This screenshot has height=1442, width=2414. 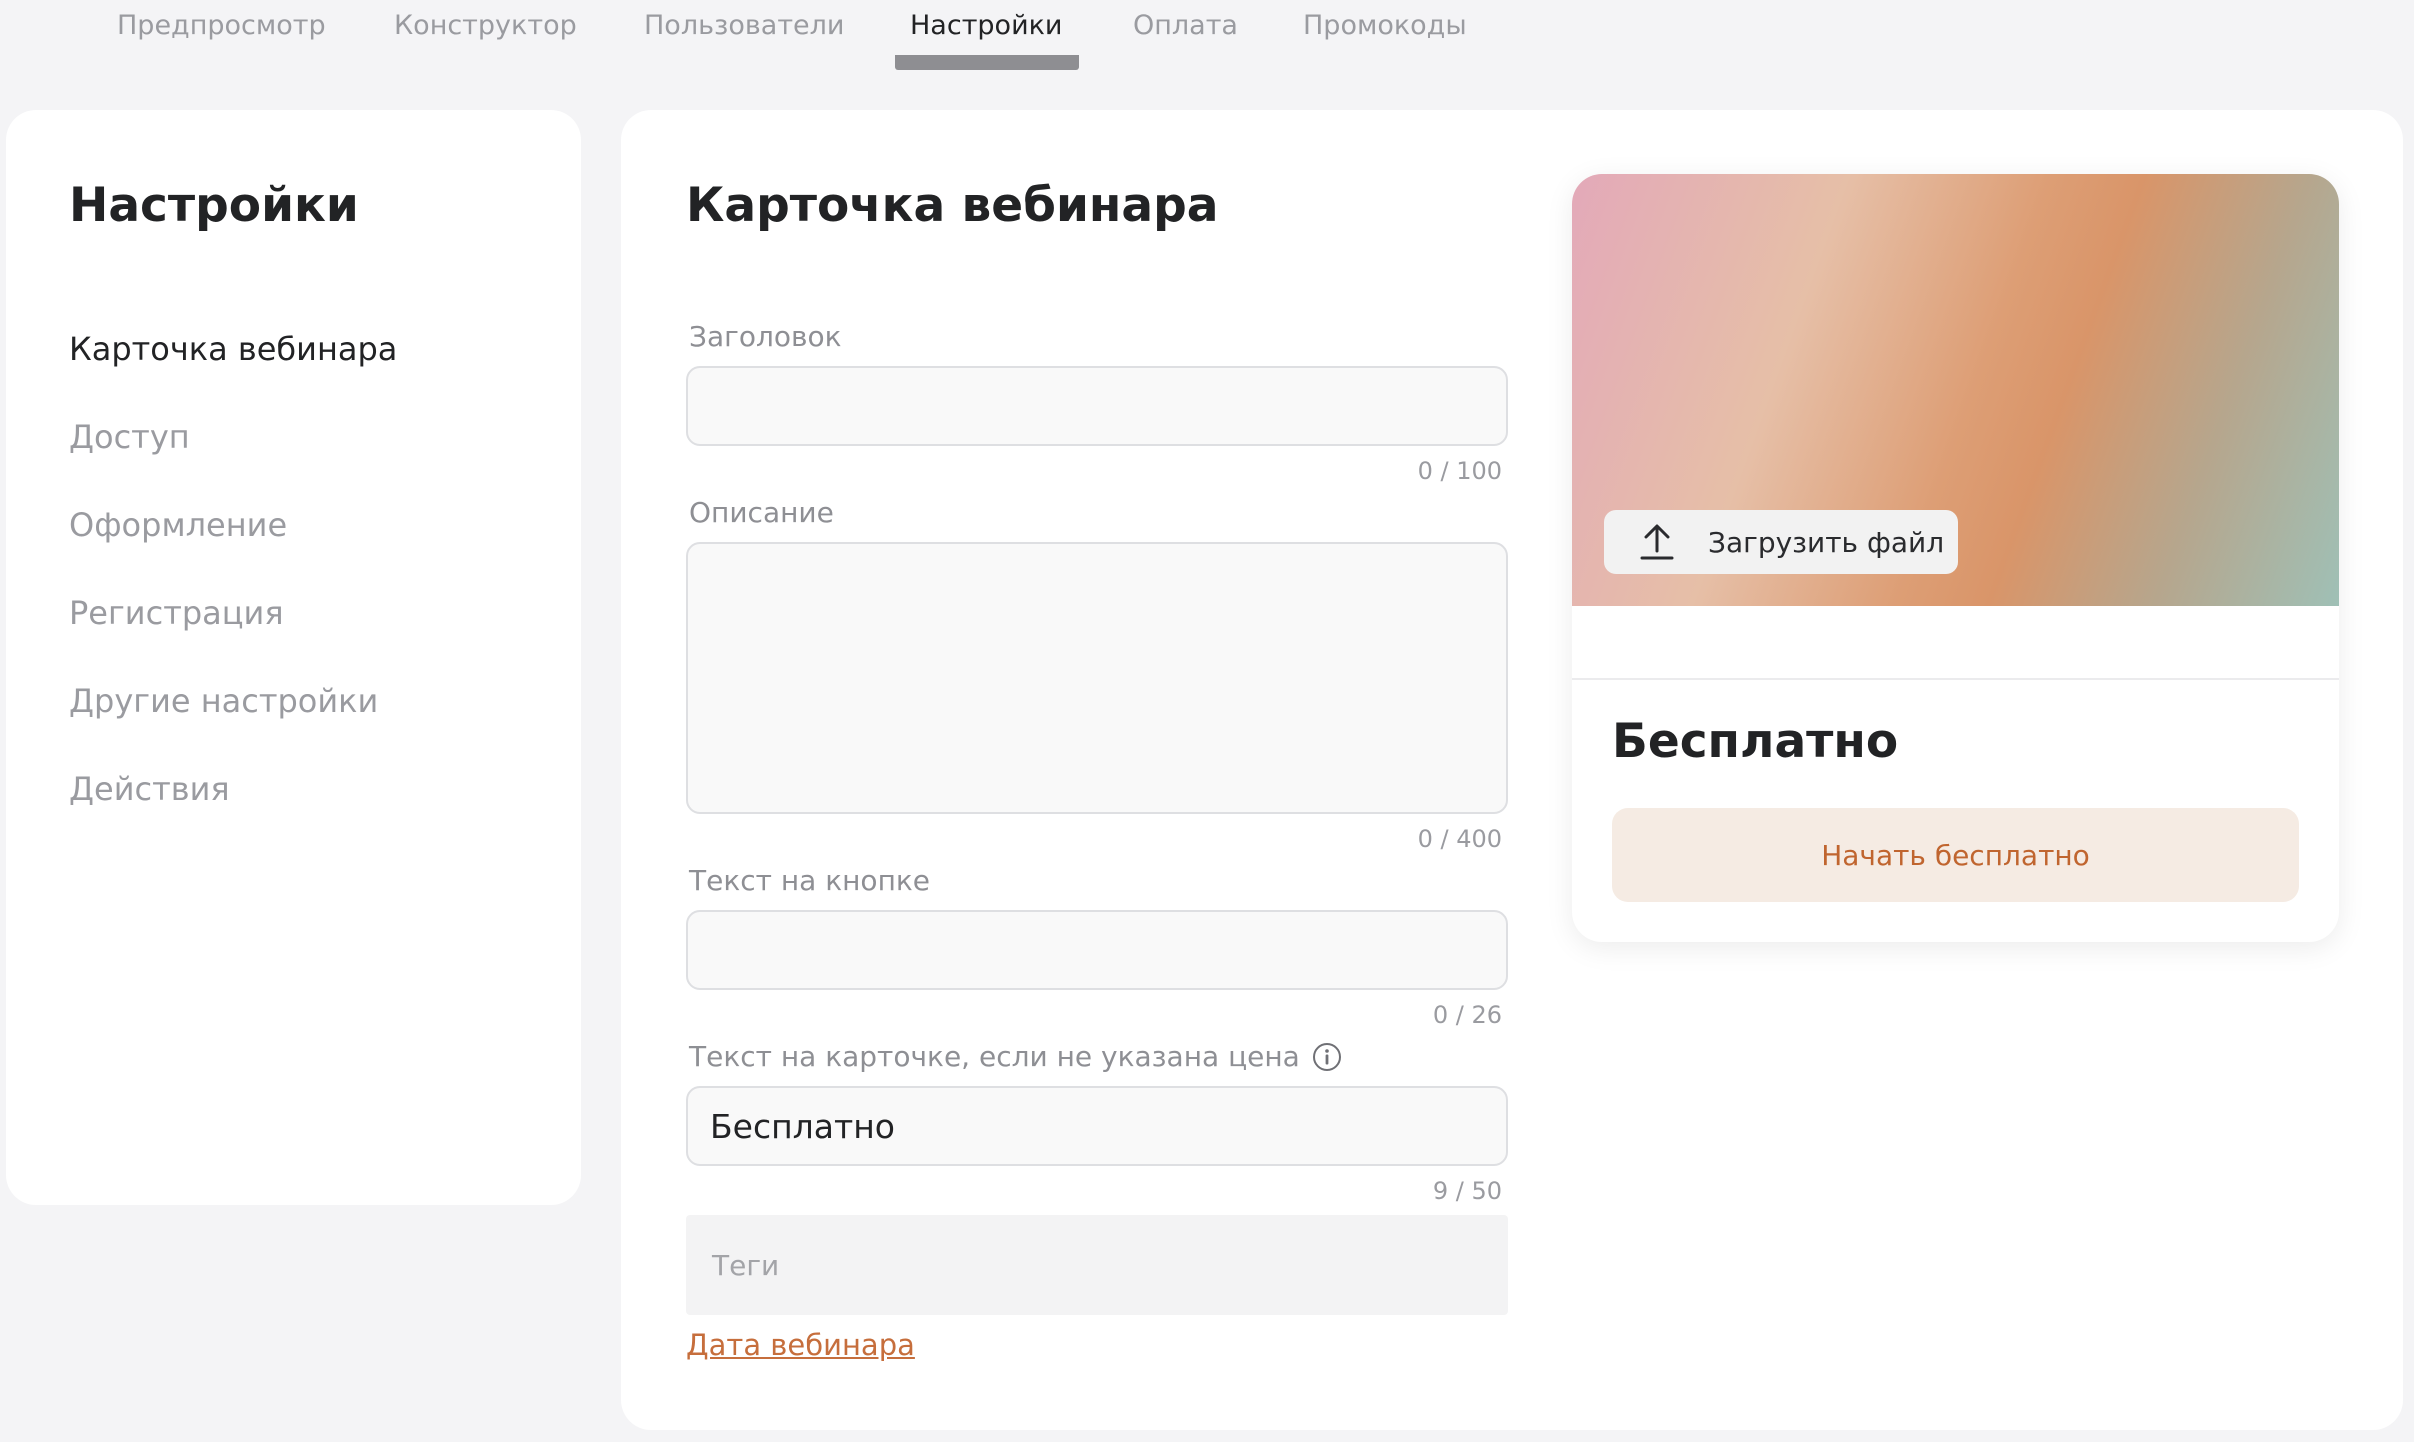 What do you see at coordinates (176, 613) in the screenshot?
I see `sidebar-item-registration: Регистрация` at bounding box center [176, 613].